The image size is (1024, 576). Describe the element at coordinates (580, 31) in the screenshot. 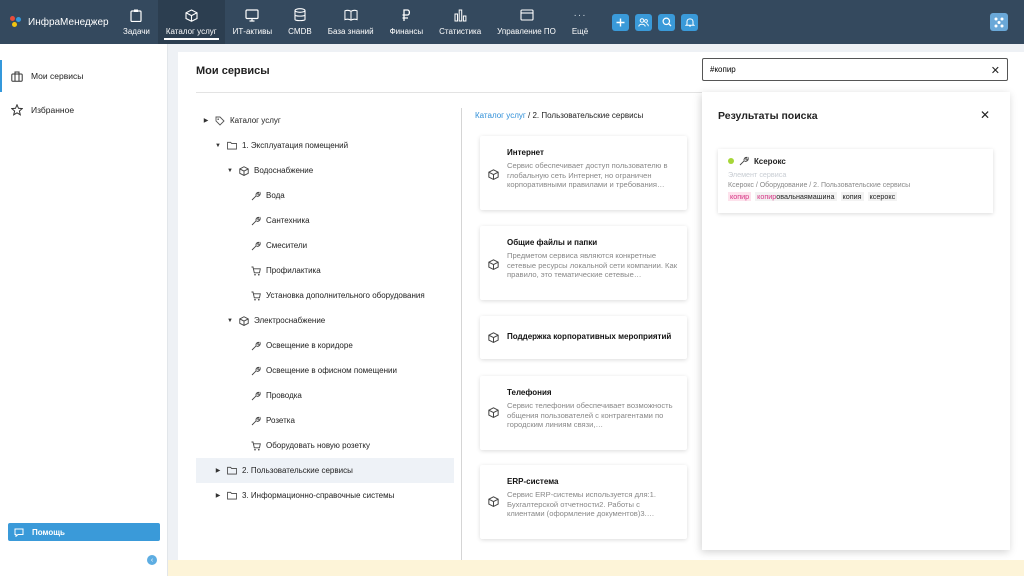

I see `nav-label: Ещё` at that location.